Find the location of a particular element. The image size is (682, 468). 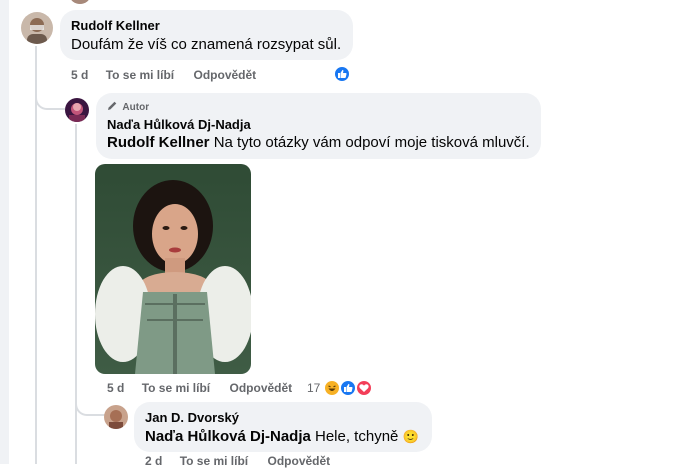

pencil-icon is located at coordinates (112, 106).